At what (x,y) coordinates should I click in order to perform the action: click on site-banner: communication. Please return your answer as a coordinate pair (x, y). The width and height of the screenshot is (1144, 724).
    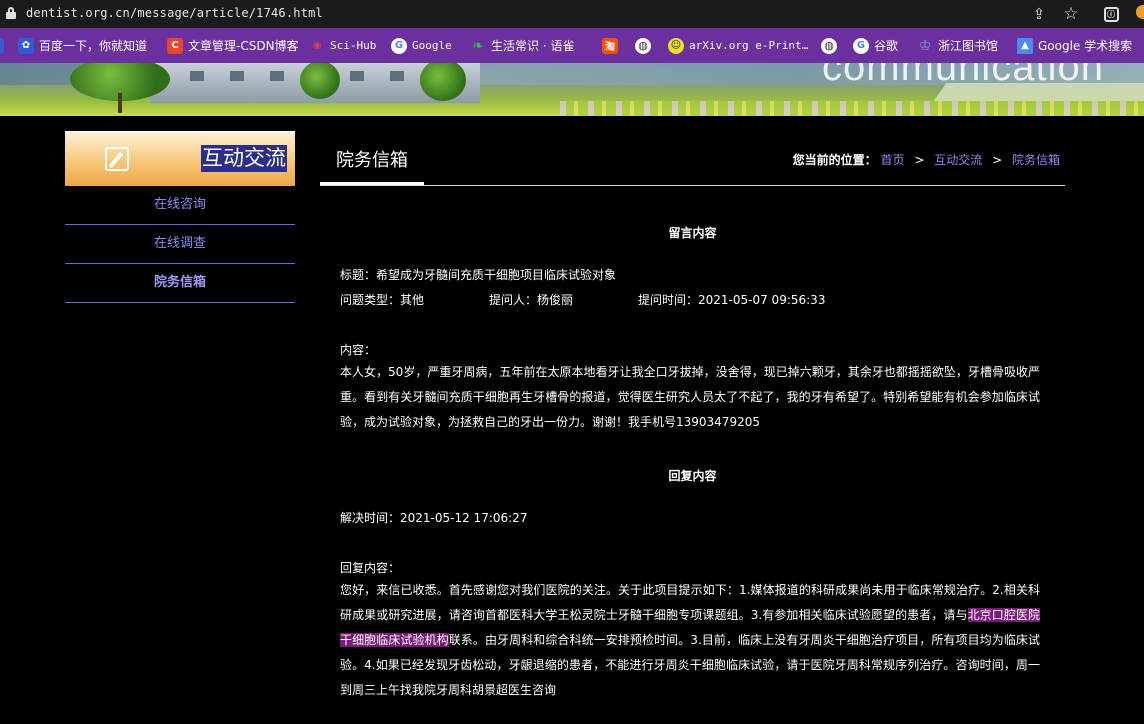
    Looking at the image, I should click on (572, 89).